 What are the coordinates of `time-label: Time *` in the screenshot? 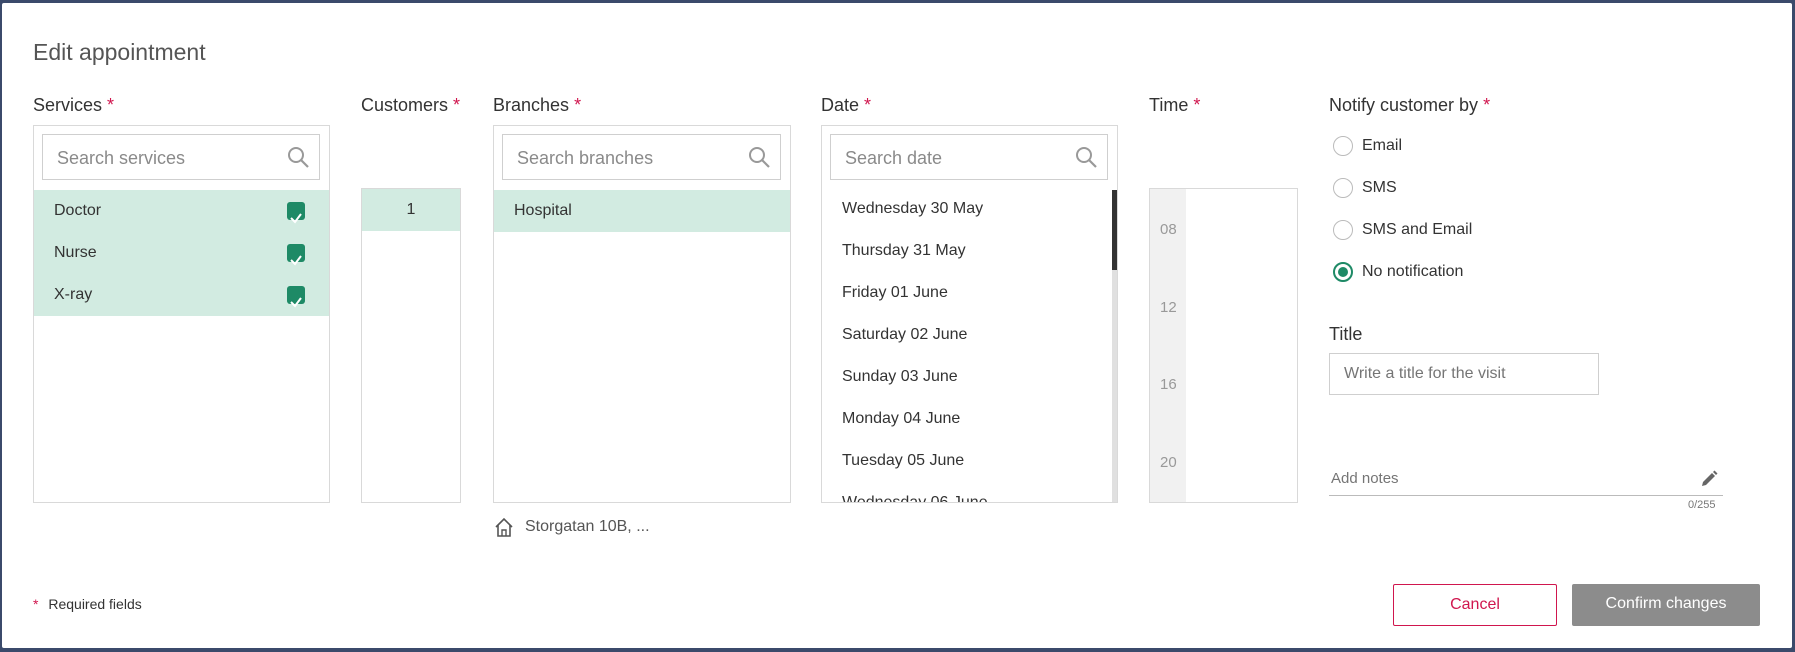 It's located at (1174, 105).